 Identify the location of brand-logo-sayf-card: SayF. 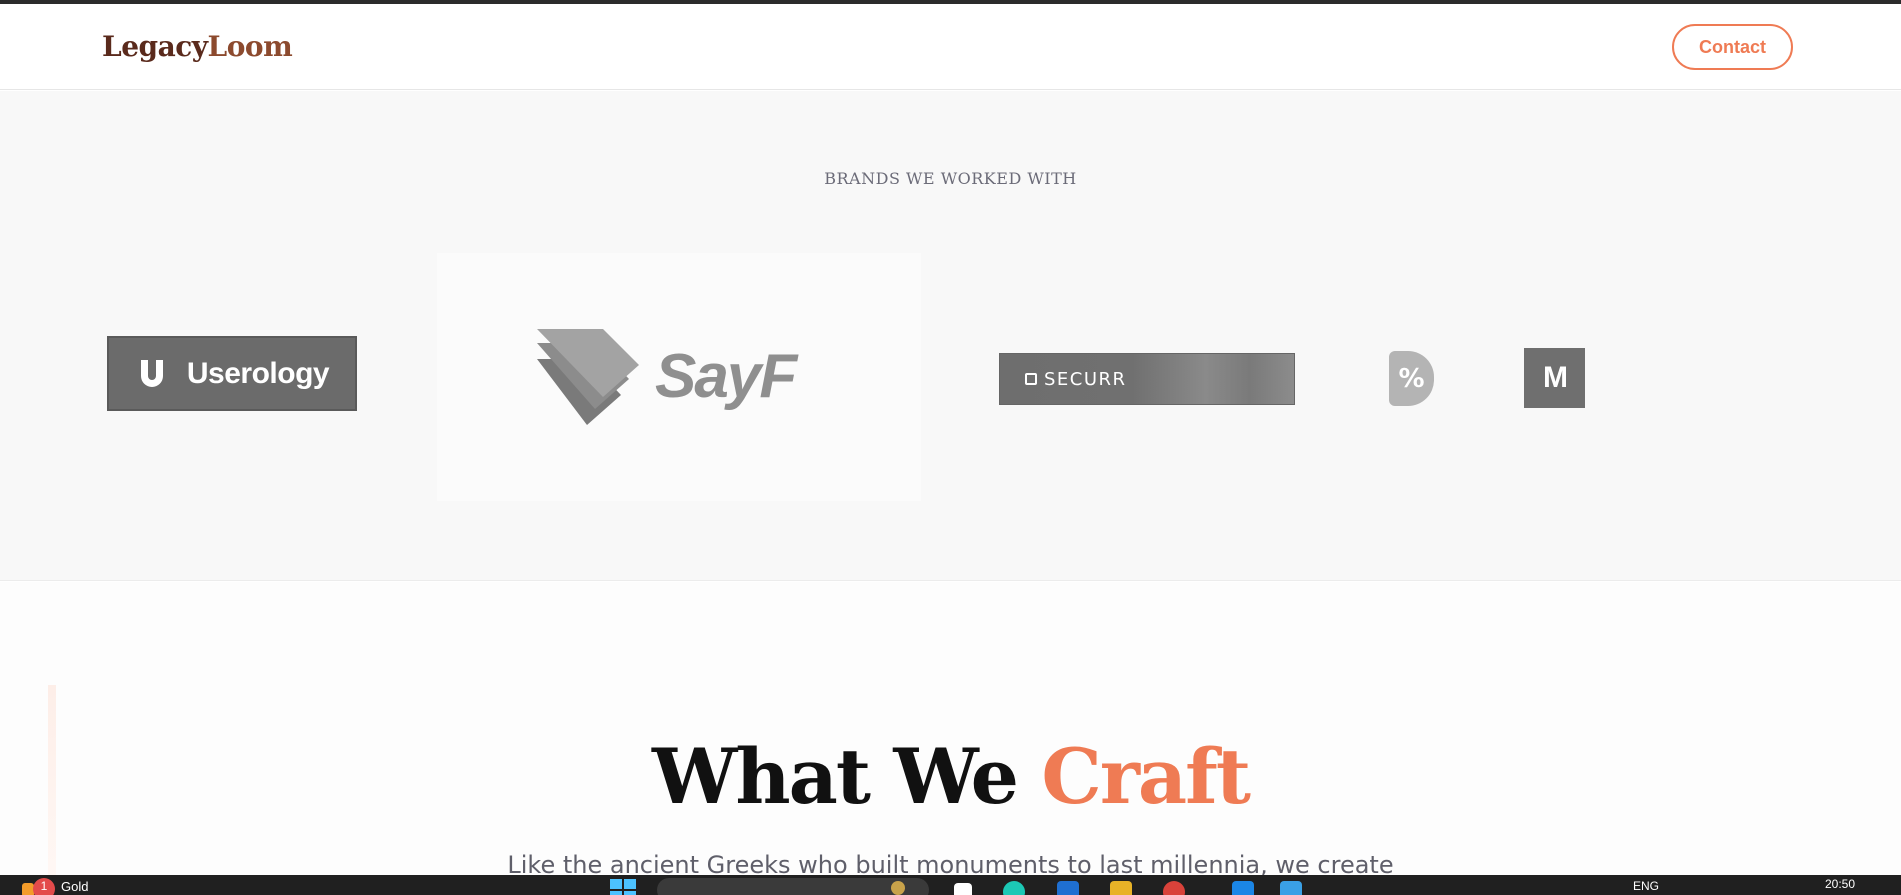
(679, 377).